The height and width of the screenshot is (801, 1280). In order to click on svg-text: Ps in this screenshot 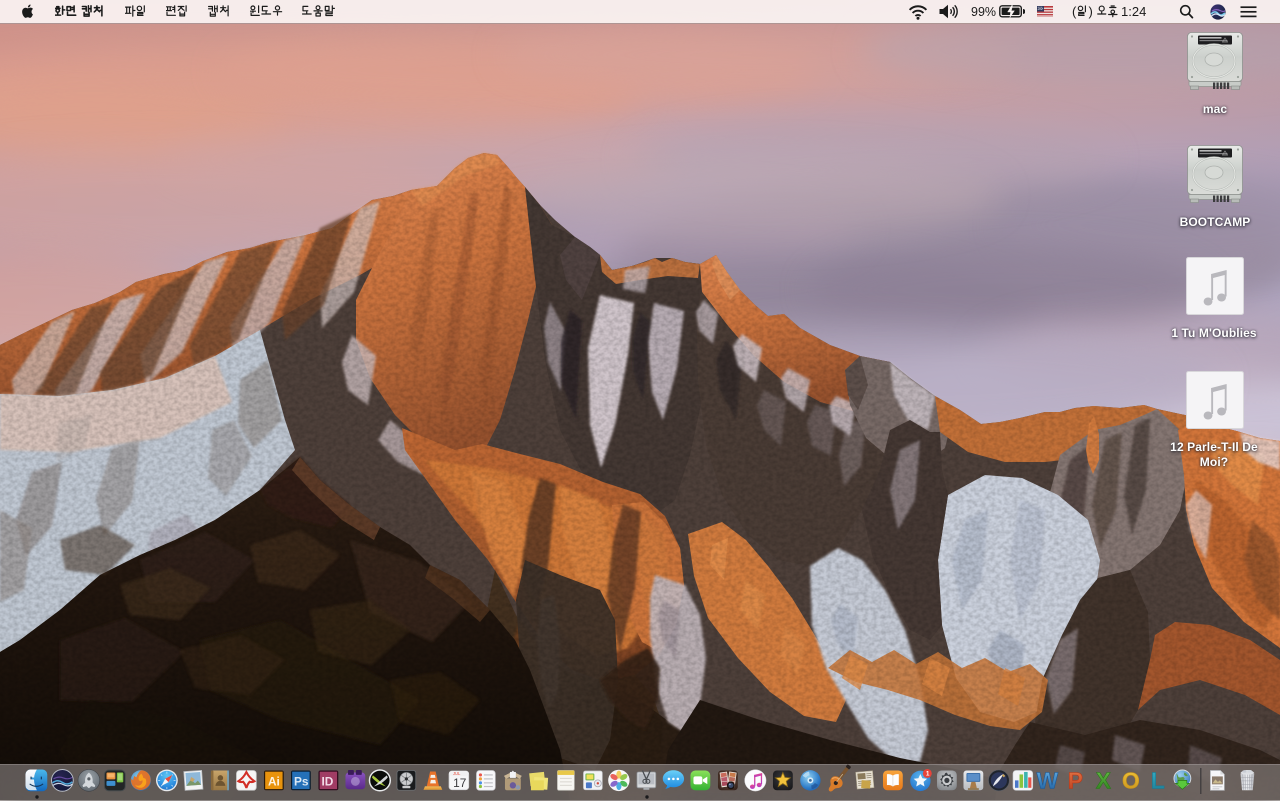, I will do `click(301, 781)`.